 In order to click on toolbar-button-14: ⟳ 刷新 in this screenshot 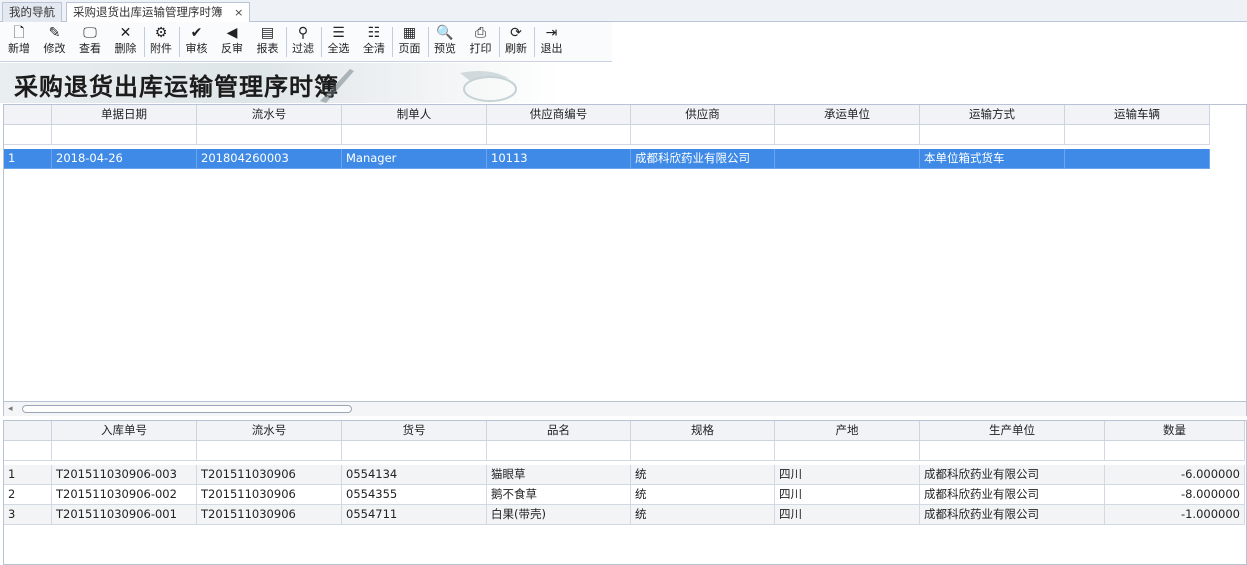, I will do `click(516, 42)`.